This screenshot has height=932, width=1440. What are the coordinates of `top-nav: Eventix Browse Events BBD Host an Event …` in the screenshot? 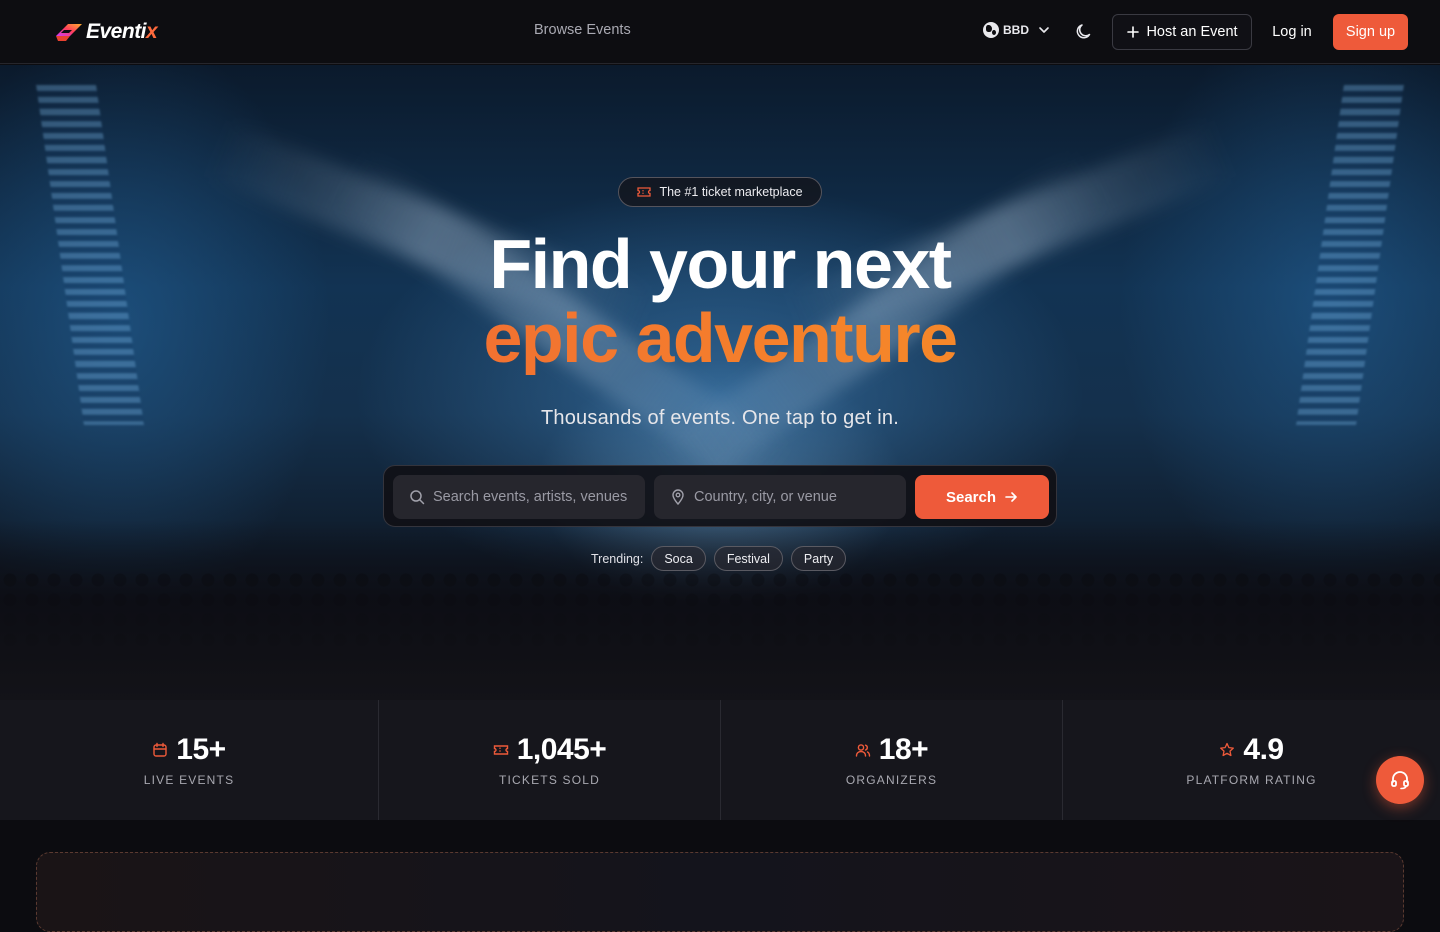 It's located at (720, 32).